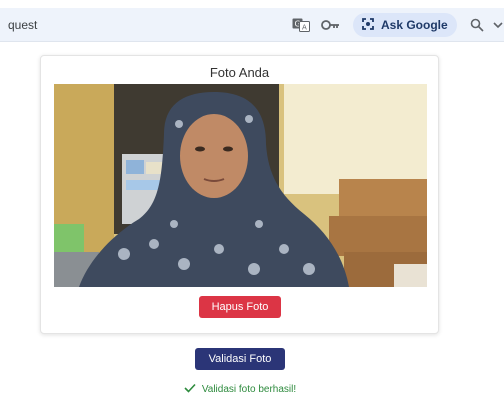  What do you see at coordinates (414, 25) in the screenshot?
I see `ask-google-label: Ask Google` at bounding box center [414, 25].